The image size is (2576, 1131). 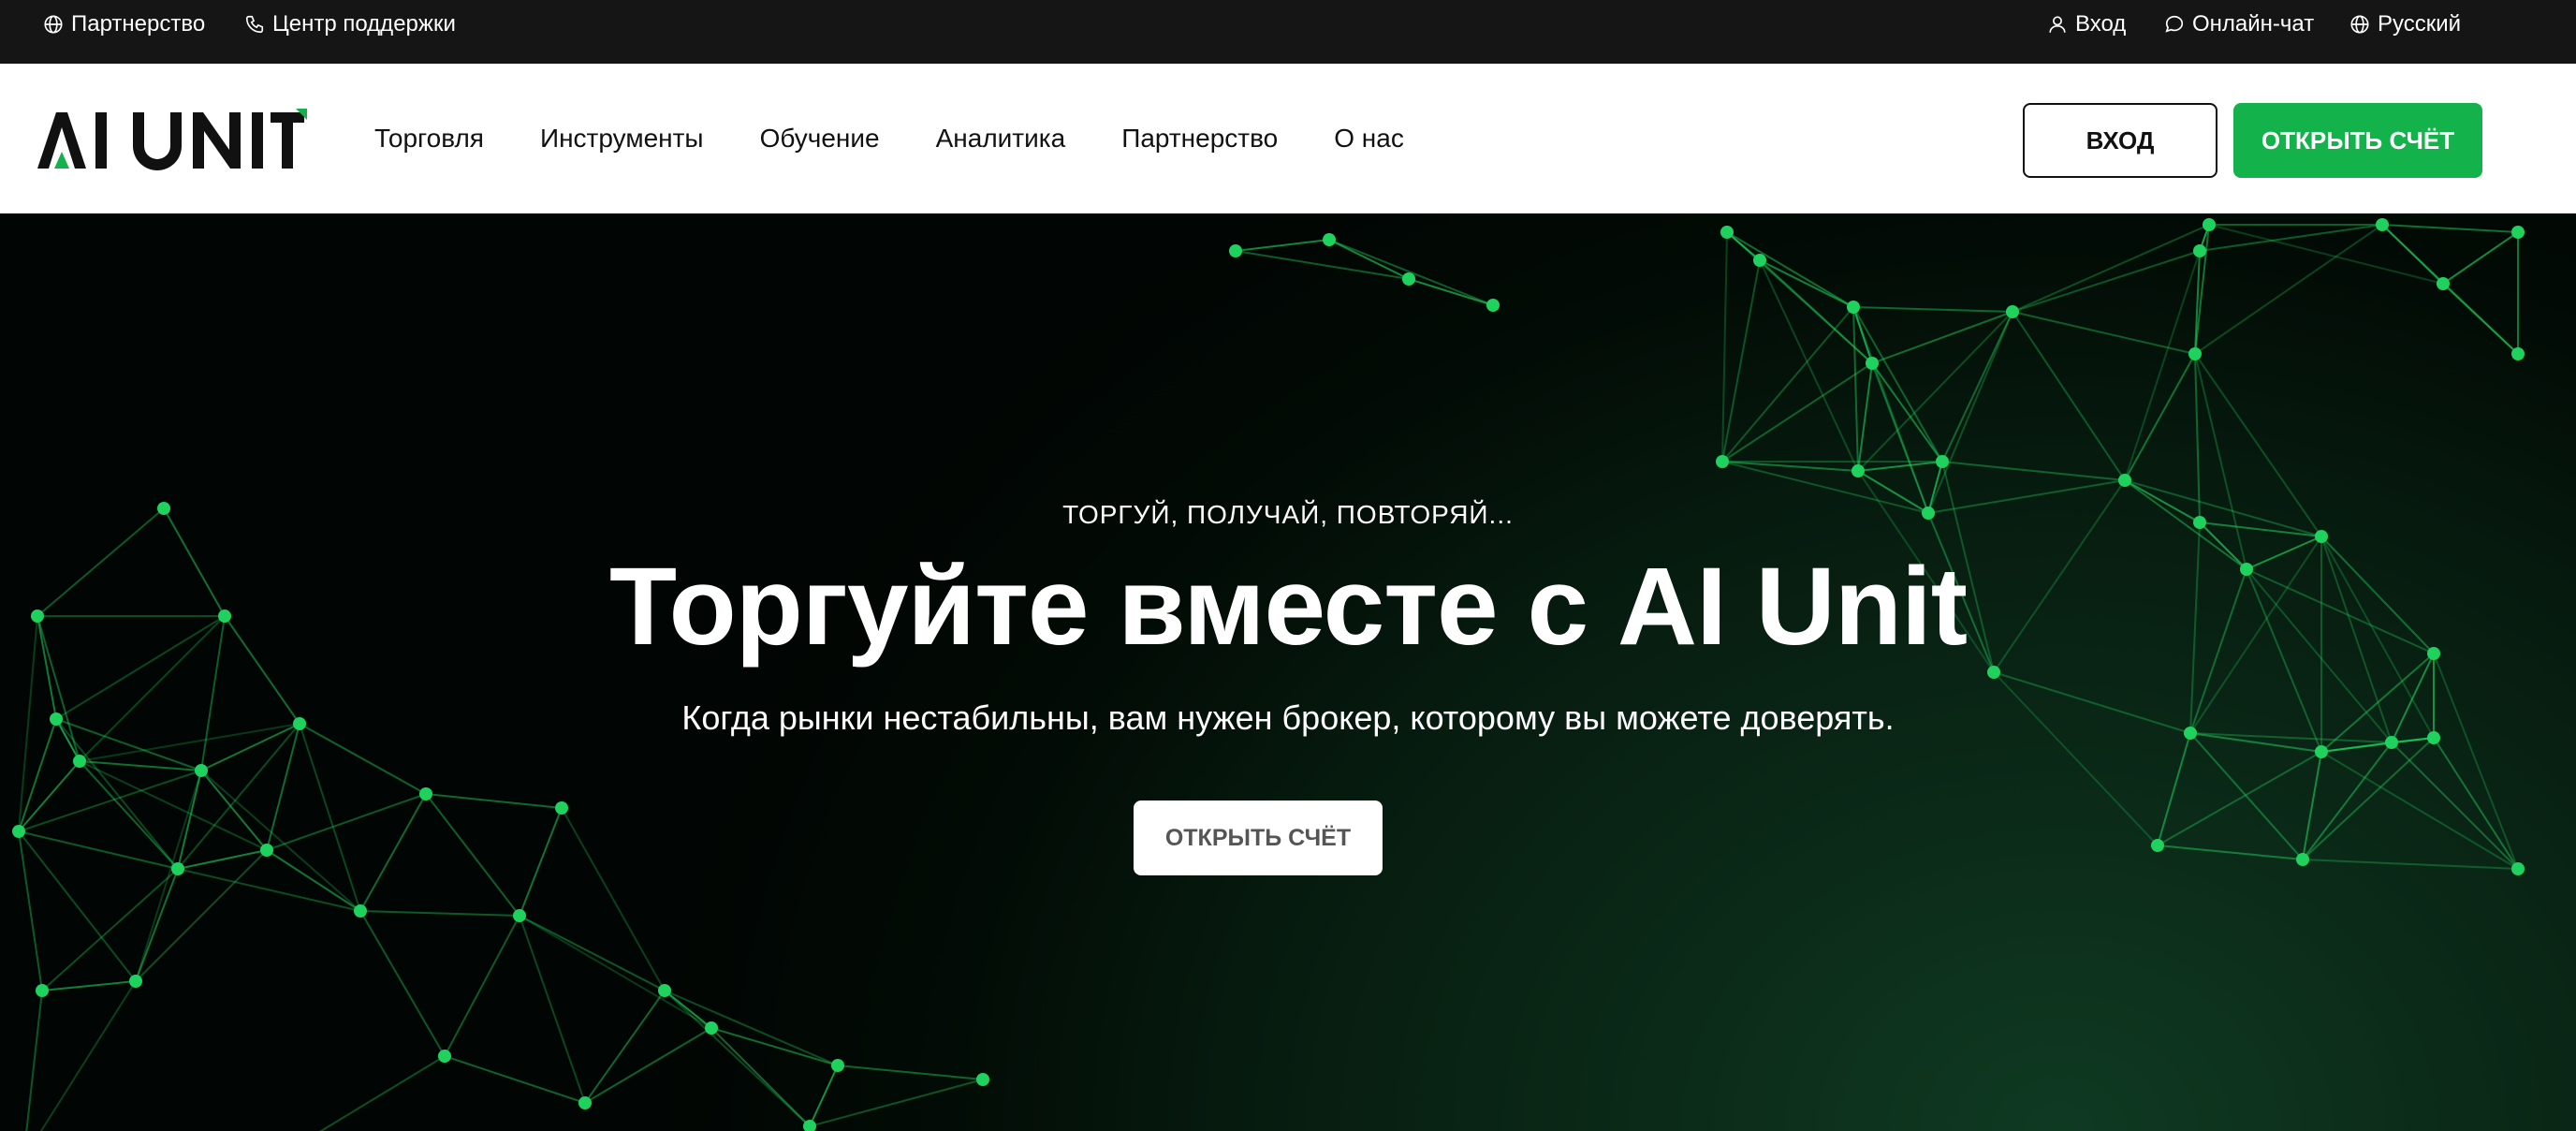 I want to click on topbar-language-label: Русский, so click(x=2420, y=24).